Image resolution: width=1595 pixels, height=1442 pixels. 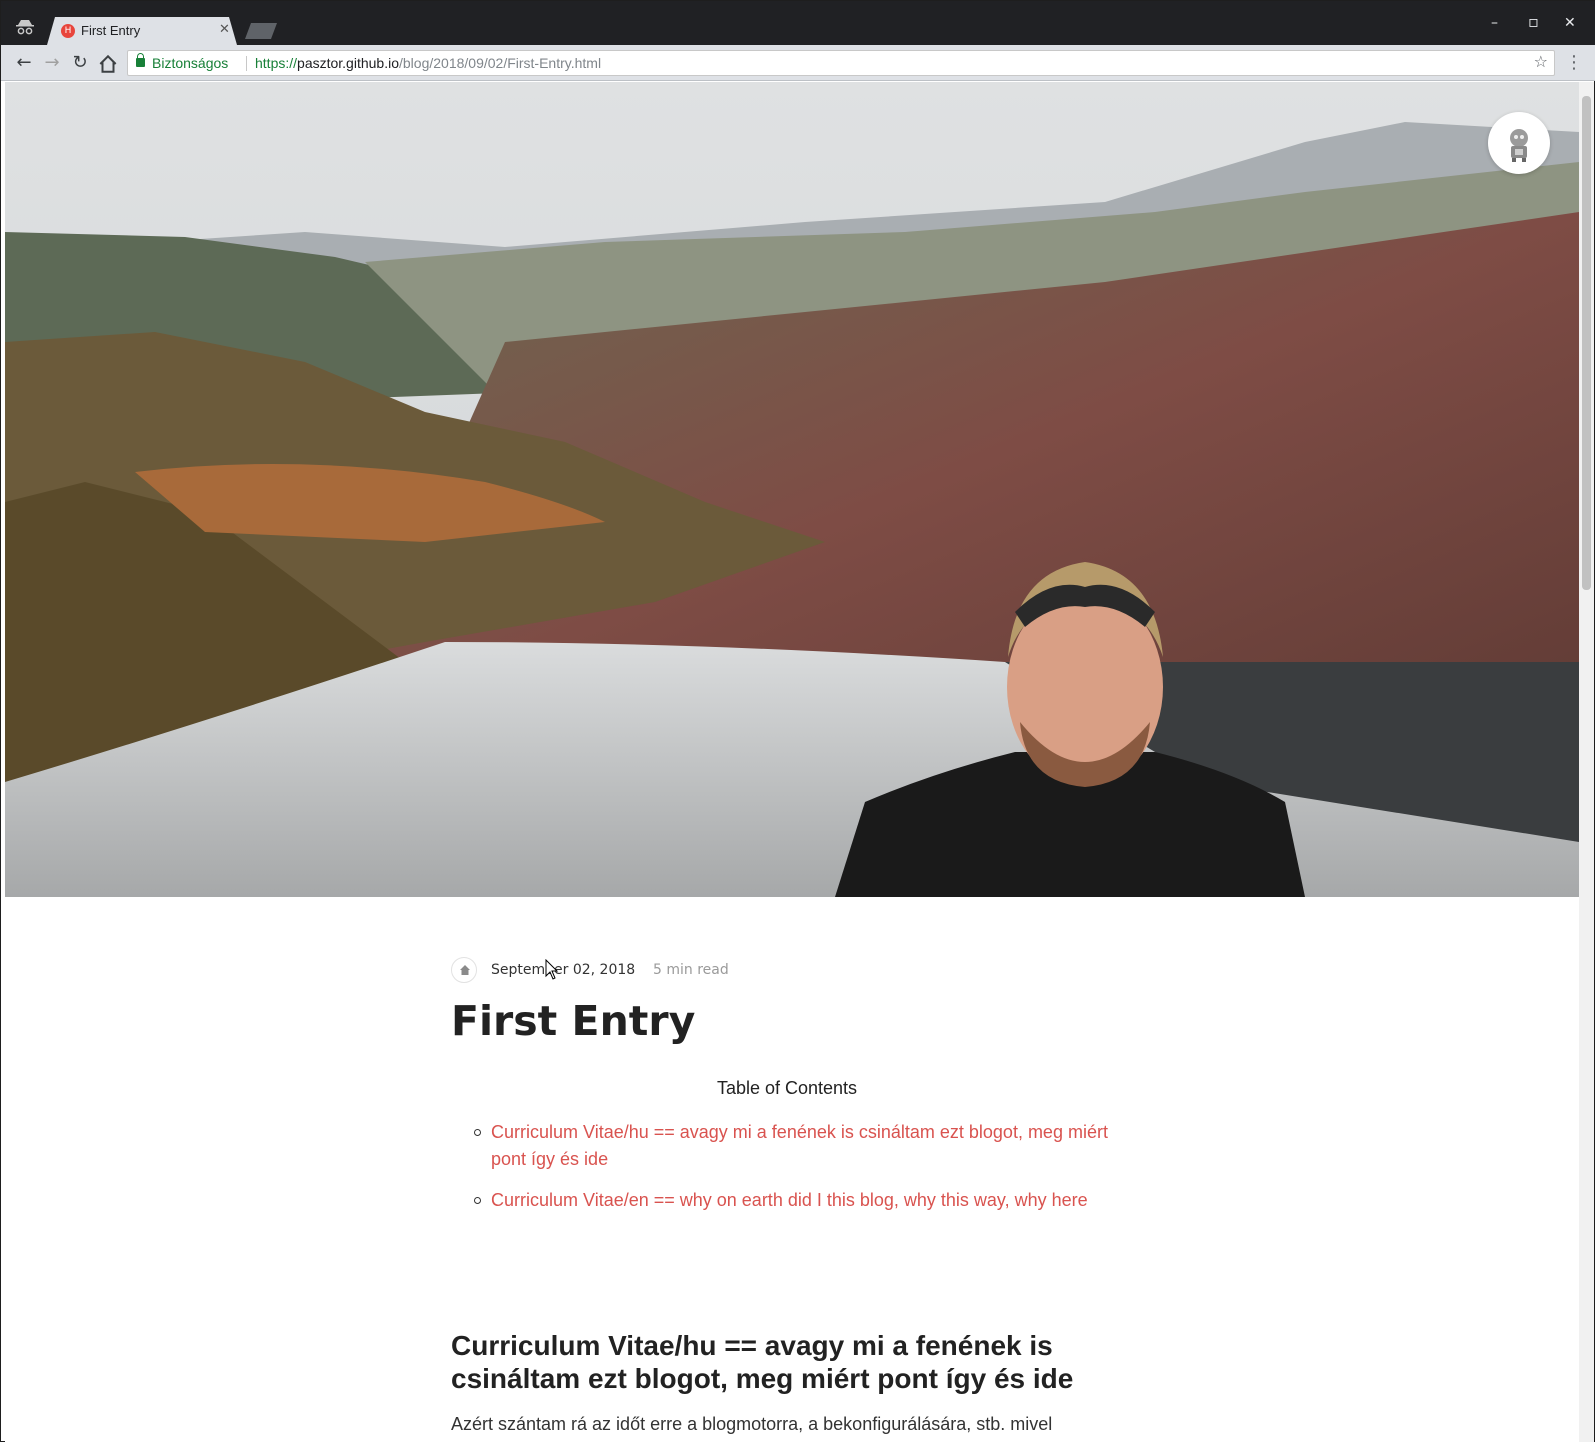 What do you see at coordinates (224, 29) in the screenshot?
I see `close-tab-icon: ✕` at bounding box center [224, 29].